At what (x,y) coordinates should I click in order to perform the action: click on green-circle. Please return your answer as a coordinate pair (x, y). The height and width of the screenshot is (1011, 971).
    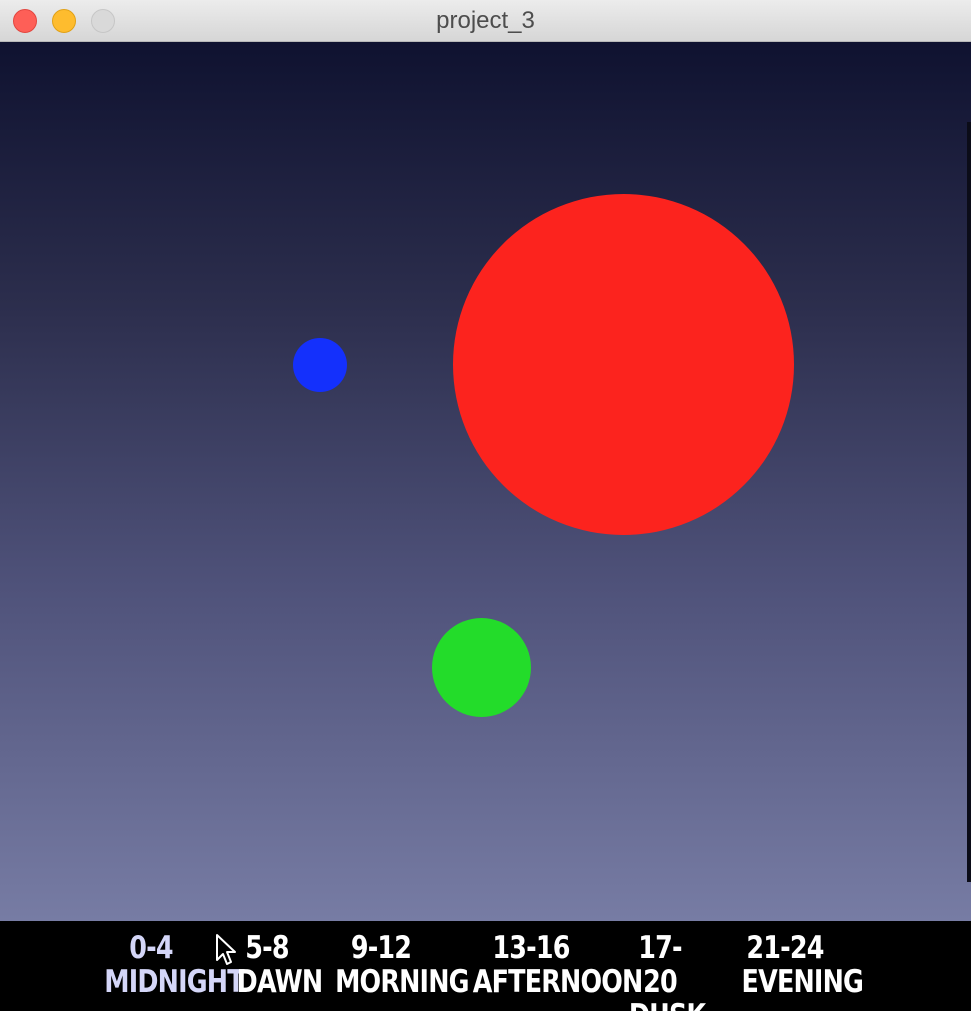
    Looking at the image, I should click on (481, 667).